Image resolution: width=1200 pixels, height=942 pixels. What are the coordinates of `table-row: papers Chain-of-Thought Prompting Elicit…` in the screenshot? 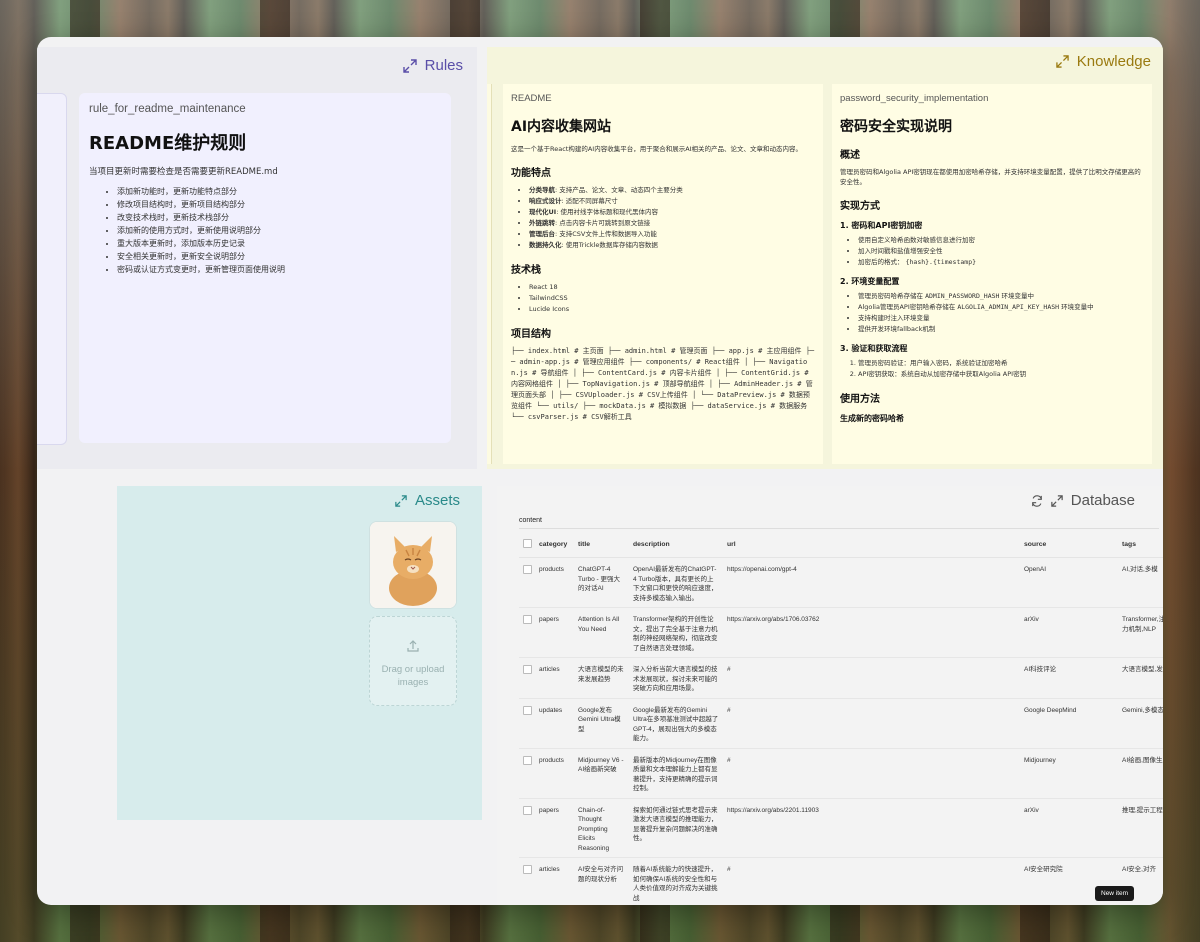 It's located at (841, 828).